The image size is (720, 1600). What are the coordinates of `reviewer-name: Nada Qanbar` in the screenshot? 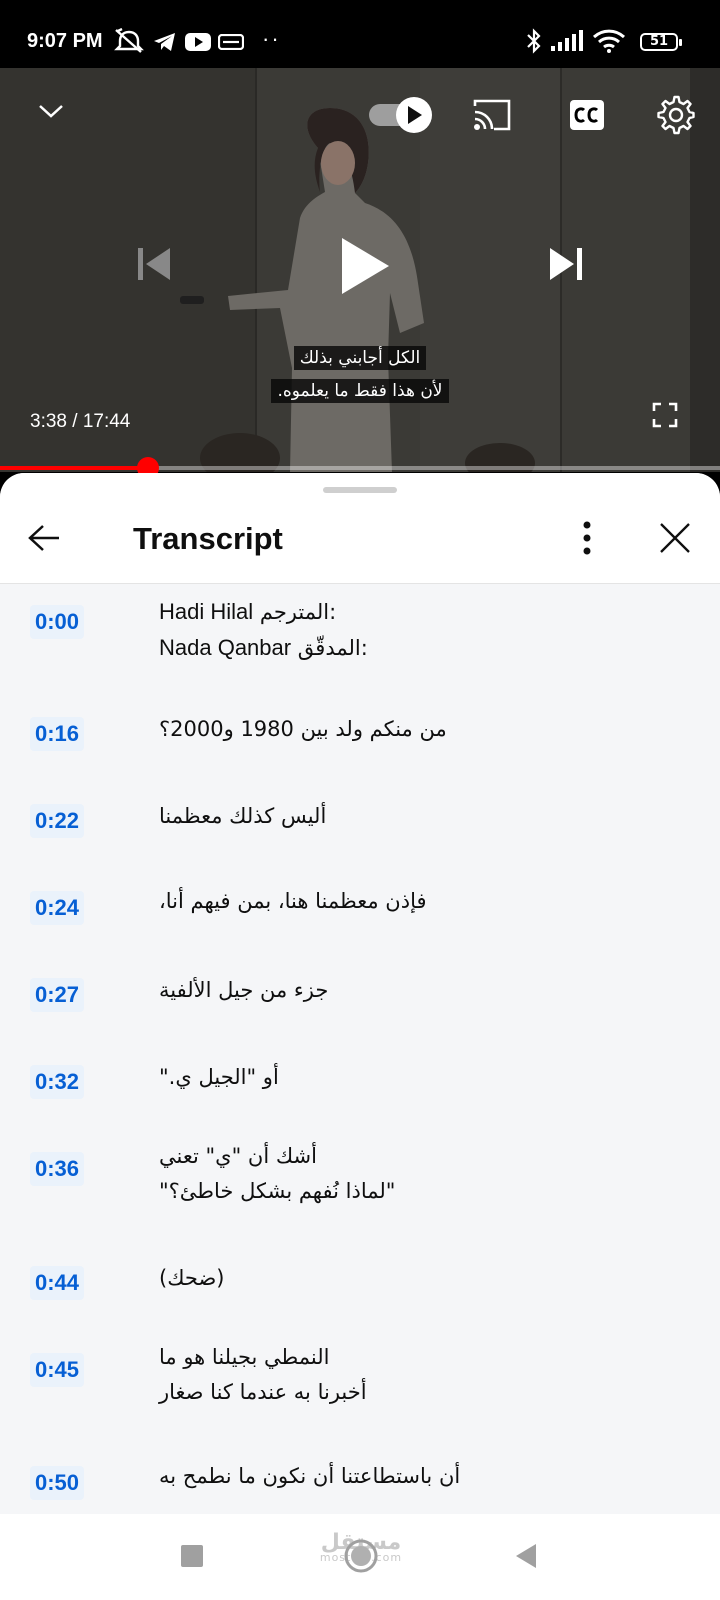 It's located at (225, 647).